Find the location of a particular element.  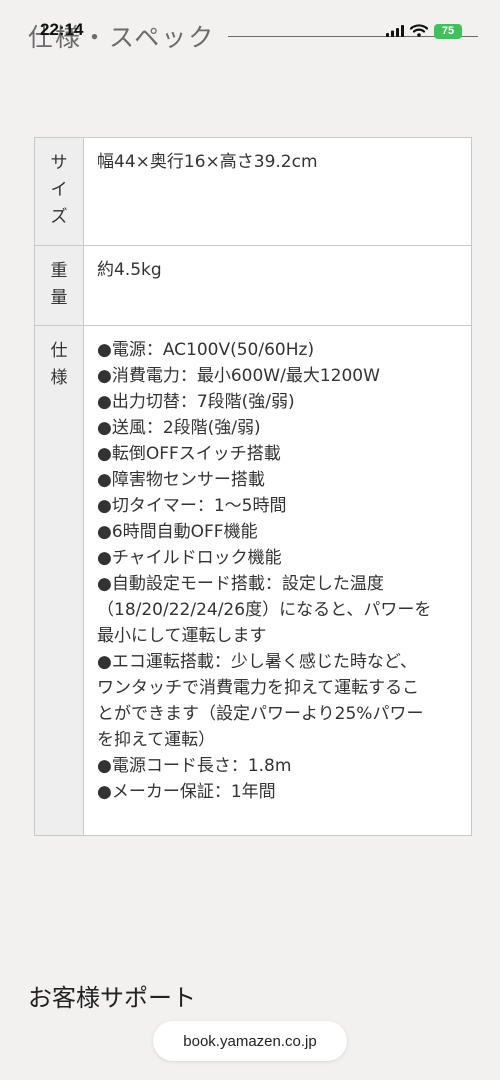

table-row: 重 量 約4.5kg is located at coordinates (253, 285).